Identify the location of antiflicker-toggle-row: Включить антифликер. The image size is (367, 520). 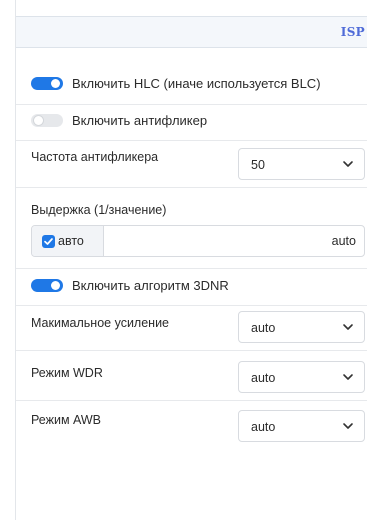
(191, 120).